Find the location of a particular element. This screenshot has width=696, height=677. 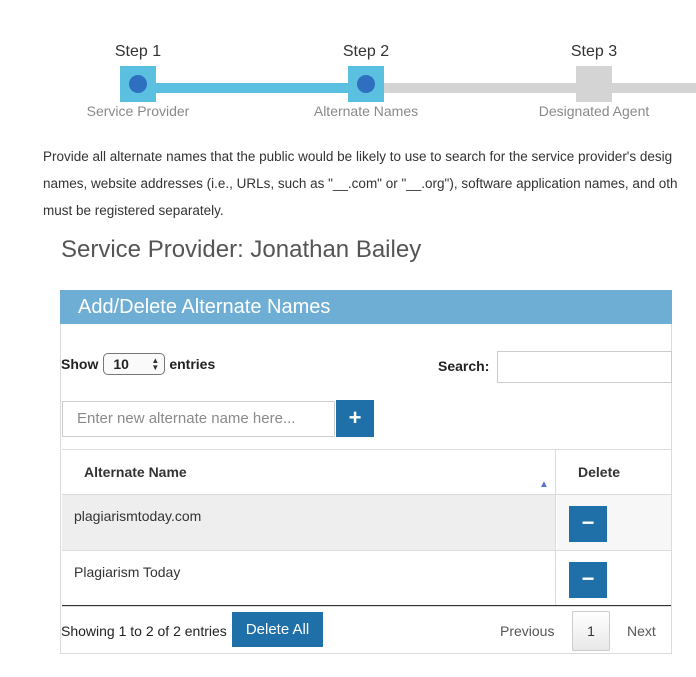

table-header: Alternate Name ▲ Delete is located at coordinates (366, 472).